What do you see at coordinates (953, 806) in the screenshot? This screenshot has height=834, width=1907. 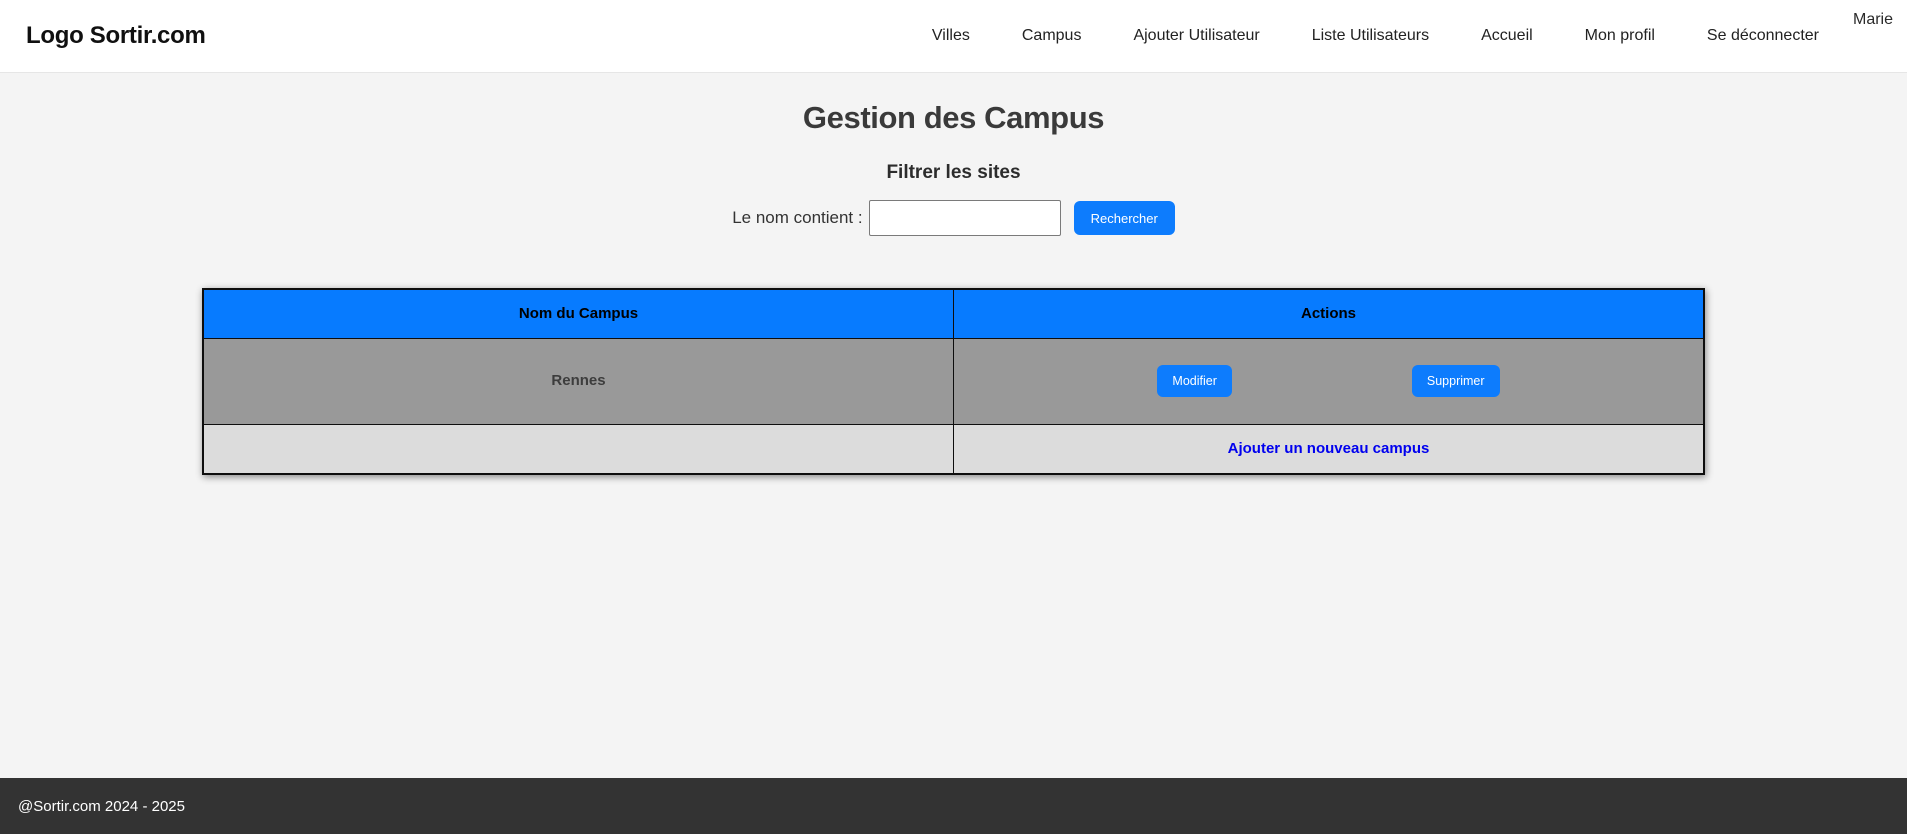 I see `page-footer: @Sortir.com 2024 - 2025` at bounding box center [953, 806].